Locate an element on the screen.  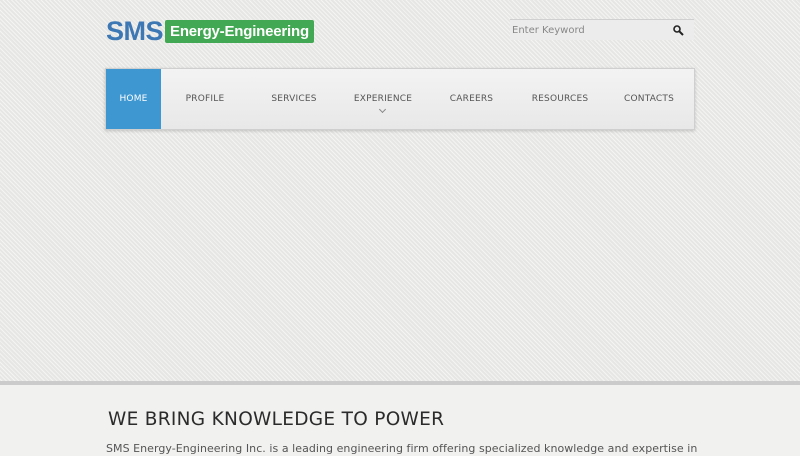
nav-label-contacts: CONTACTS is located at coordinates (649, 99).